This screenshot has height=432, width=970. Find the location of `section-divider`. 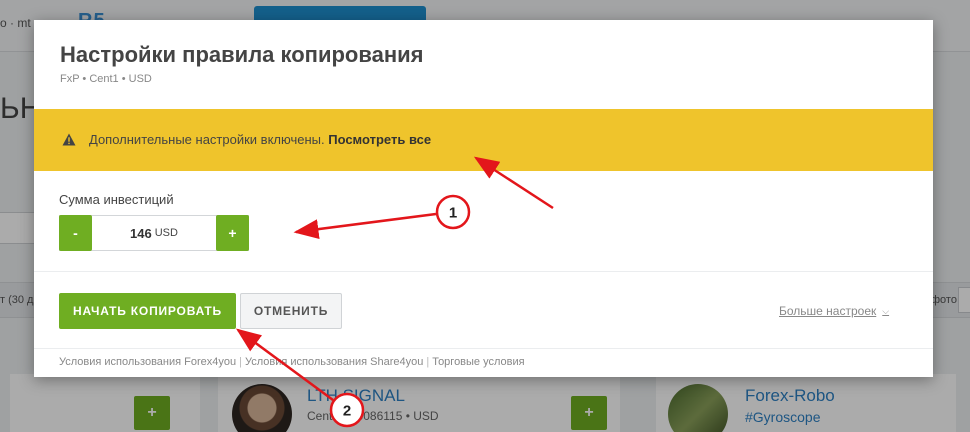

section-divider is located at coordinates (483, 271).